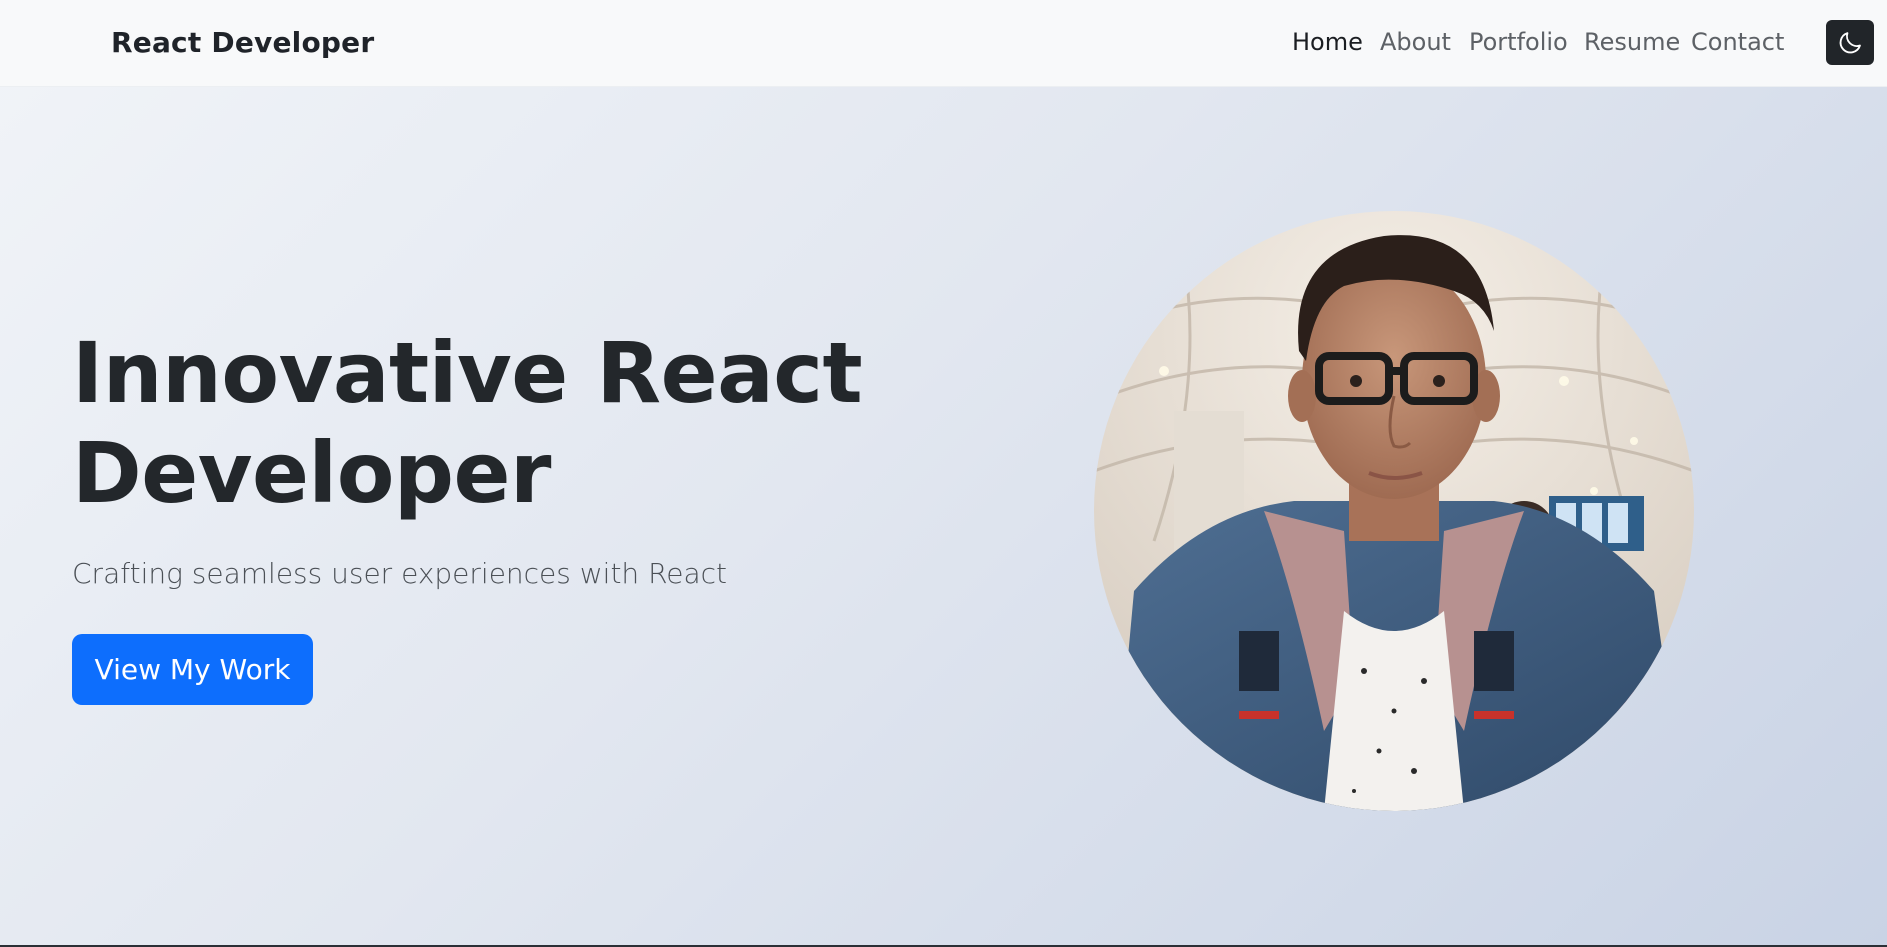  What do you see at coordinates (311, 473) in the screenshot?
I see `hero-title-line-2: Developer` at bounding box center [311, 473].